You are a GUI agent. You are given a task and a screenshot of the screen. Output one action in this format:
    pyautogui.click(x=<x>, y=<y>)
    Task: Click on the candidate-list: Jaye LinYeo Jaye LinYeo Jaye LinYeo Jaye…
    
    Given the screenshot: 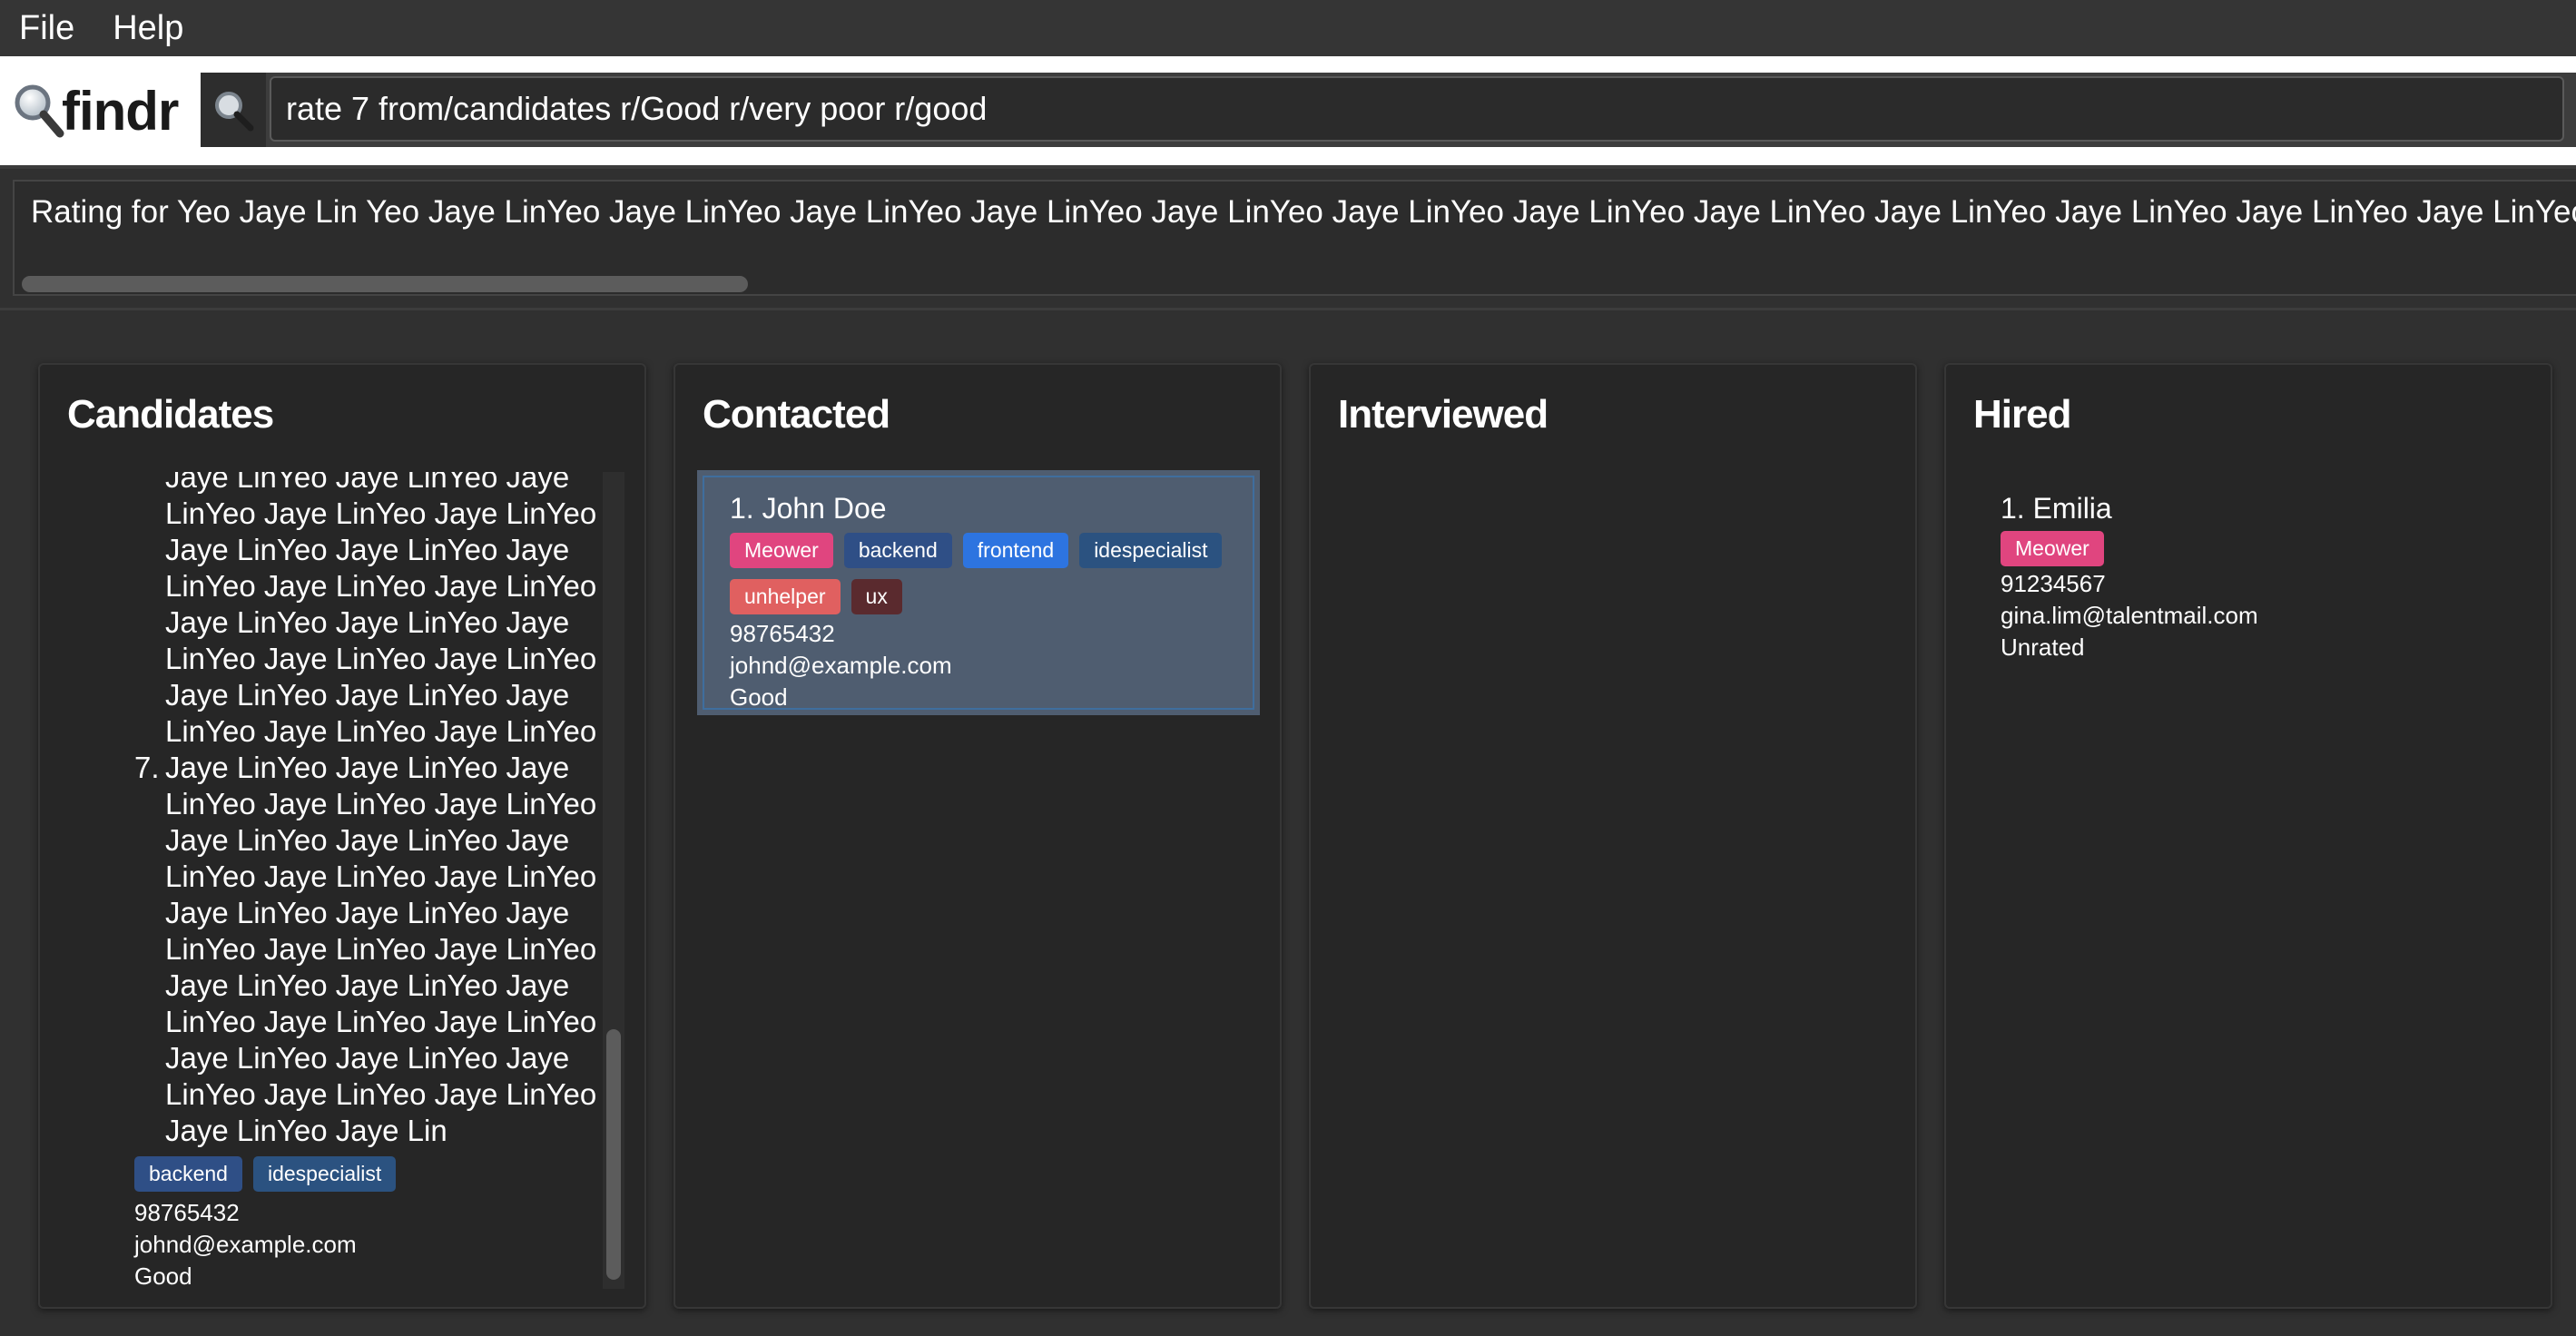 What is the action you would take?
    pyautogui.click(x=345, y=881)
    